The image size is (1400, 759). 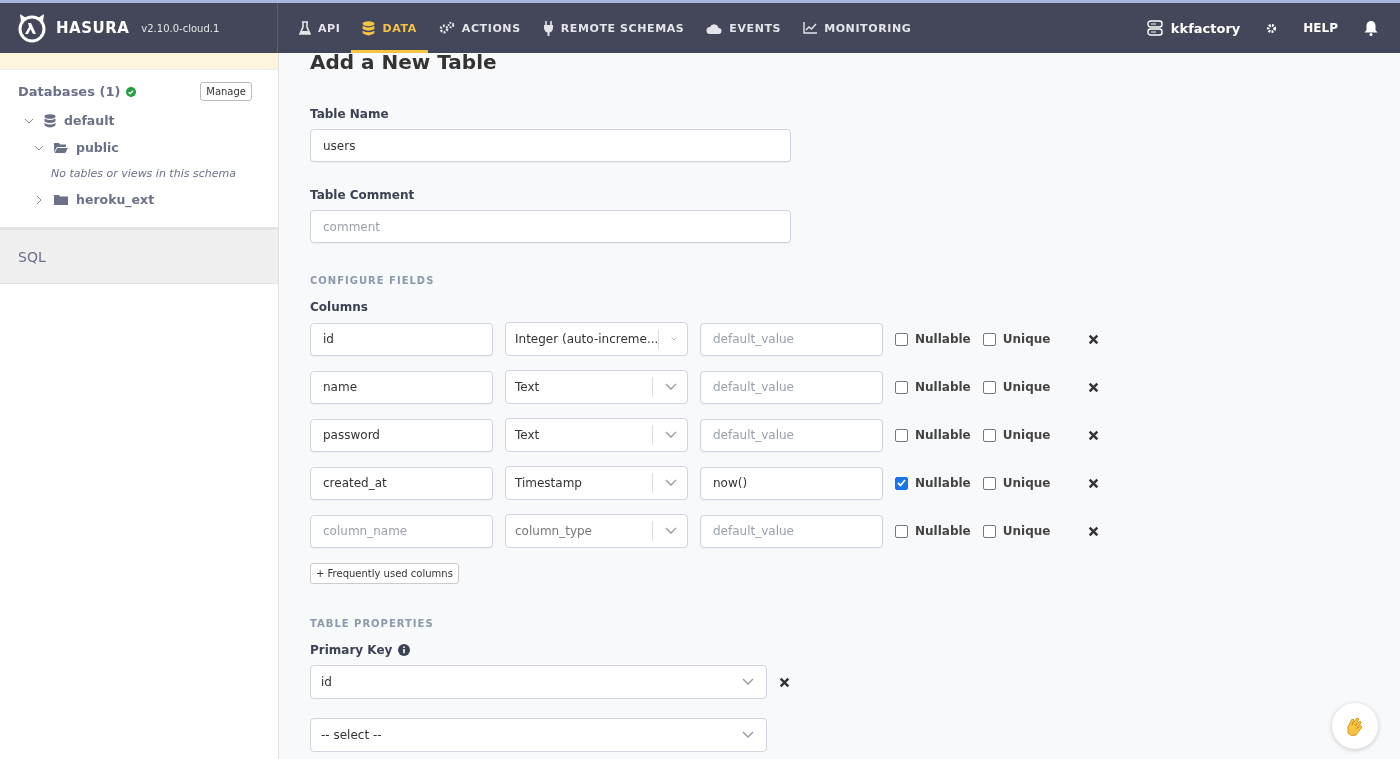 I want to click on column-name-input: id, so click(x=401, y=339).